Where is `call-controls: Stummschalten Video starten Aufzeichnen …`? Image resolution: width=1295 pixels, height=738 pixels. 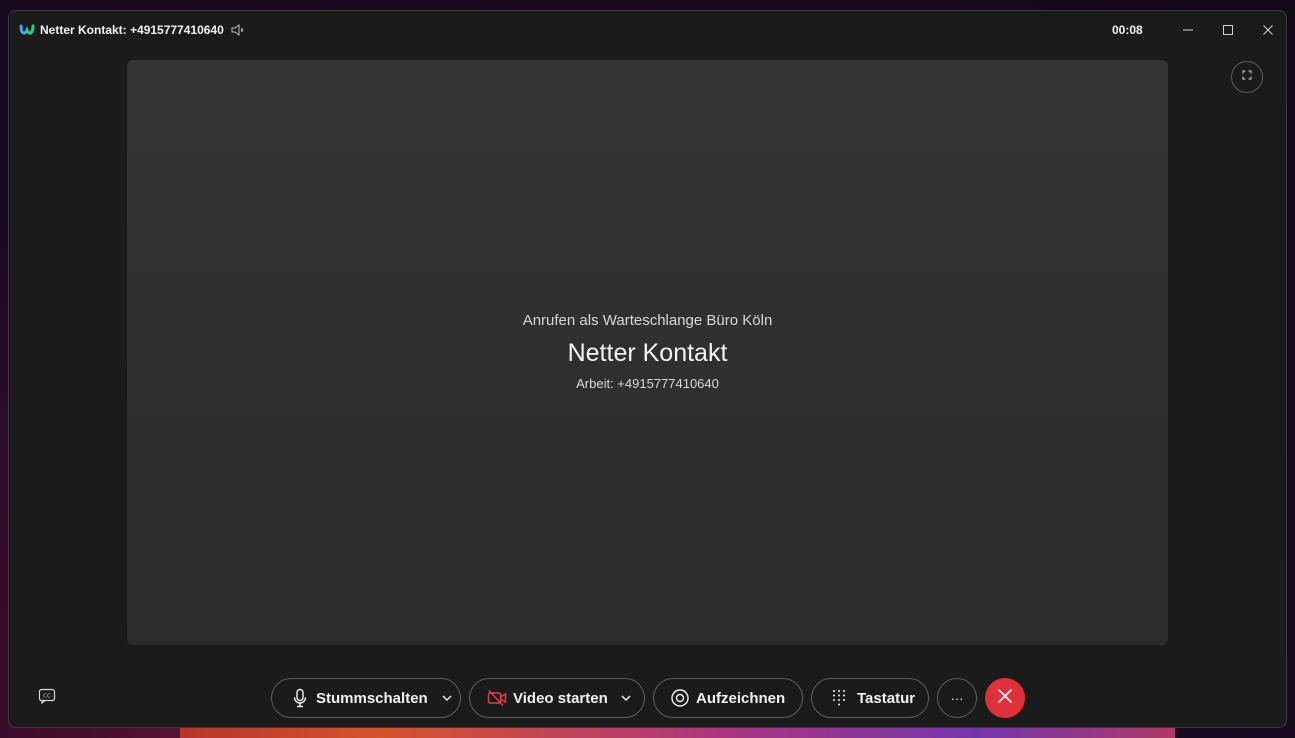 call-controls: Stummschalten Video starten Aufzeichnen … is located at coordinates (647, 698).